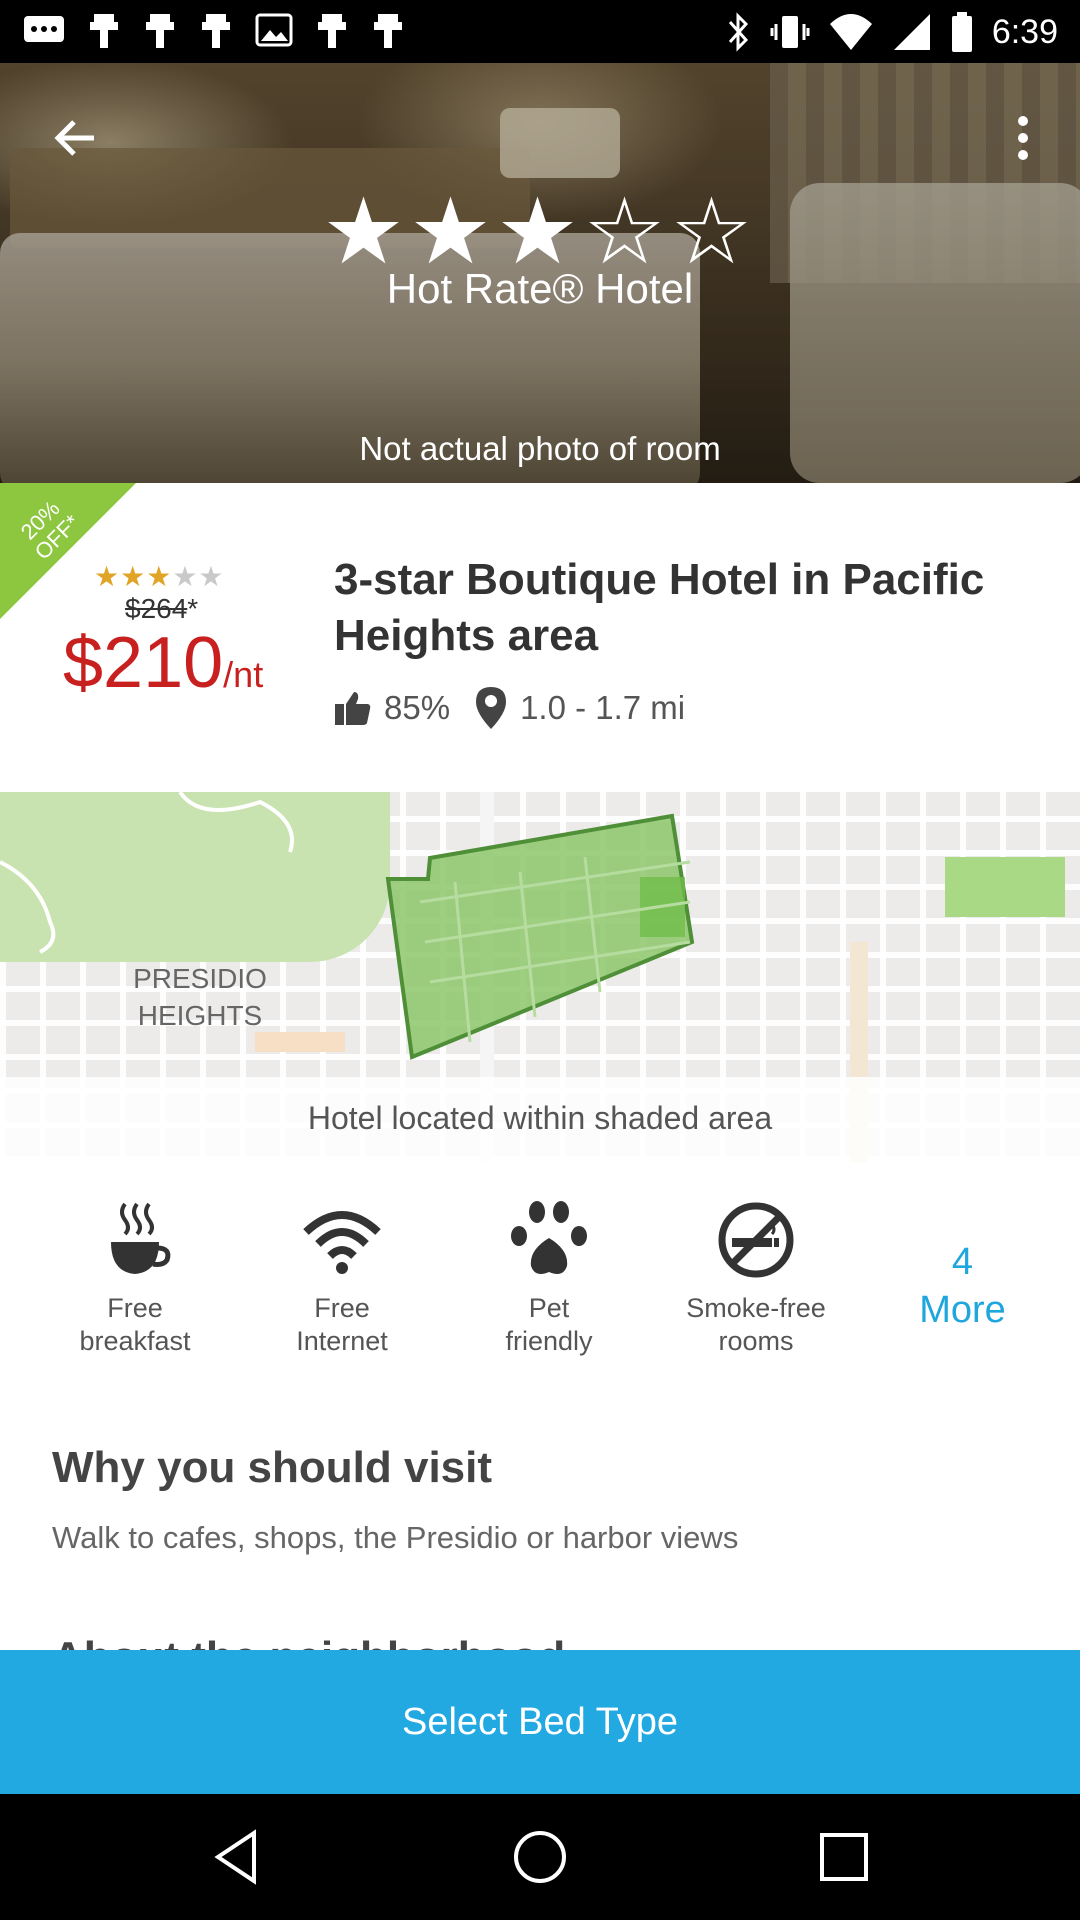 This screenshot has height=1920, width=1080. Describe the element at coordinates (603, 707) in the screenshot. I see `distance-range: 1.0 - 1.7 mi` at that location.